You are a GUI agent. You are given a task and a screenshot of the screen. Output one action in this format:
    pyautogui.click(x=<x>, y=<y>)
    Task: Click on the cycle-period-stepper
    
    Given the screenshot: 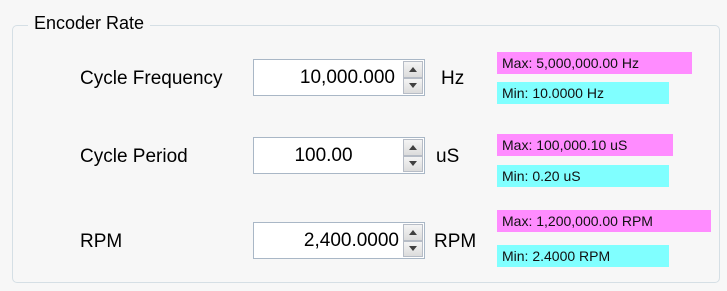 What is the action you would take?
    pyautogui.click(x=339, y=155)
    